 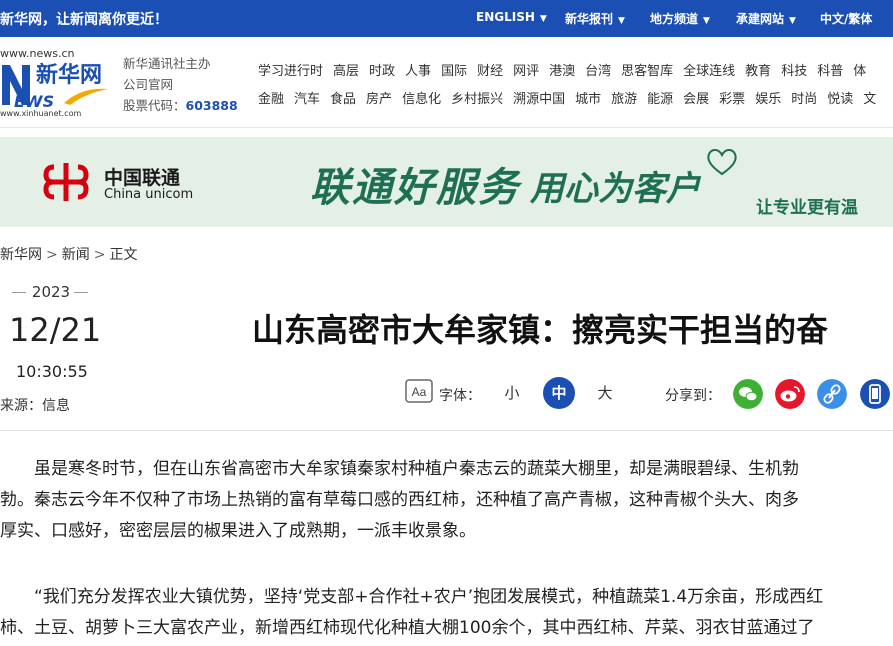 I want to click on ad-banner: 中国联通 China unicom 联通好服务 用心为客户 让专业更有温, so click(x=446, y=182).